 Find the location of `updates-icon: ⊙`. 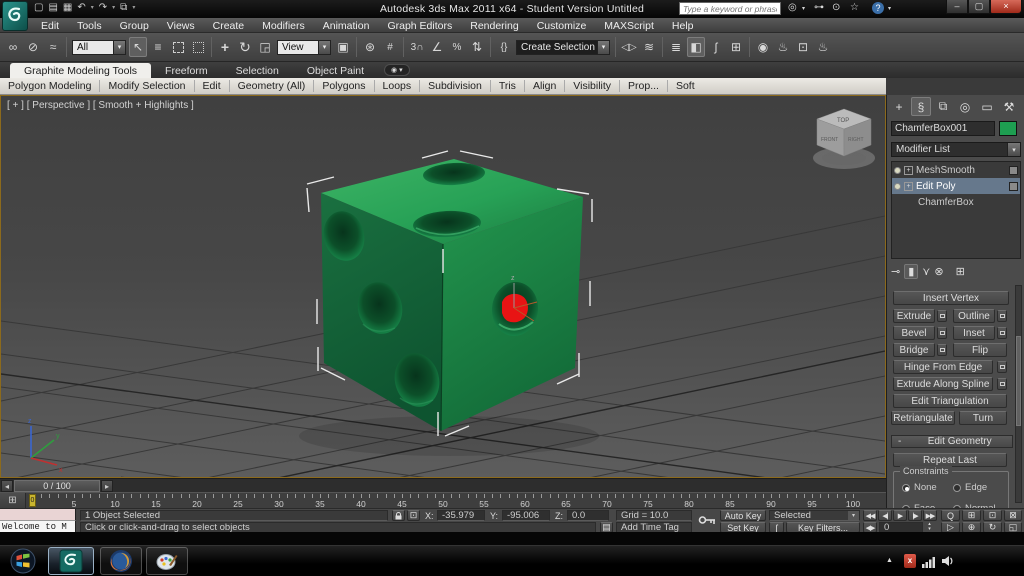

updates-icon: ⊙ is located at coordinates (836, 7).